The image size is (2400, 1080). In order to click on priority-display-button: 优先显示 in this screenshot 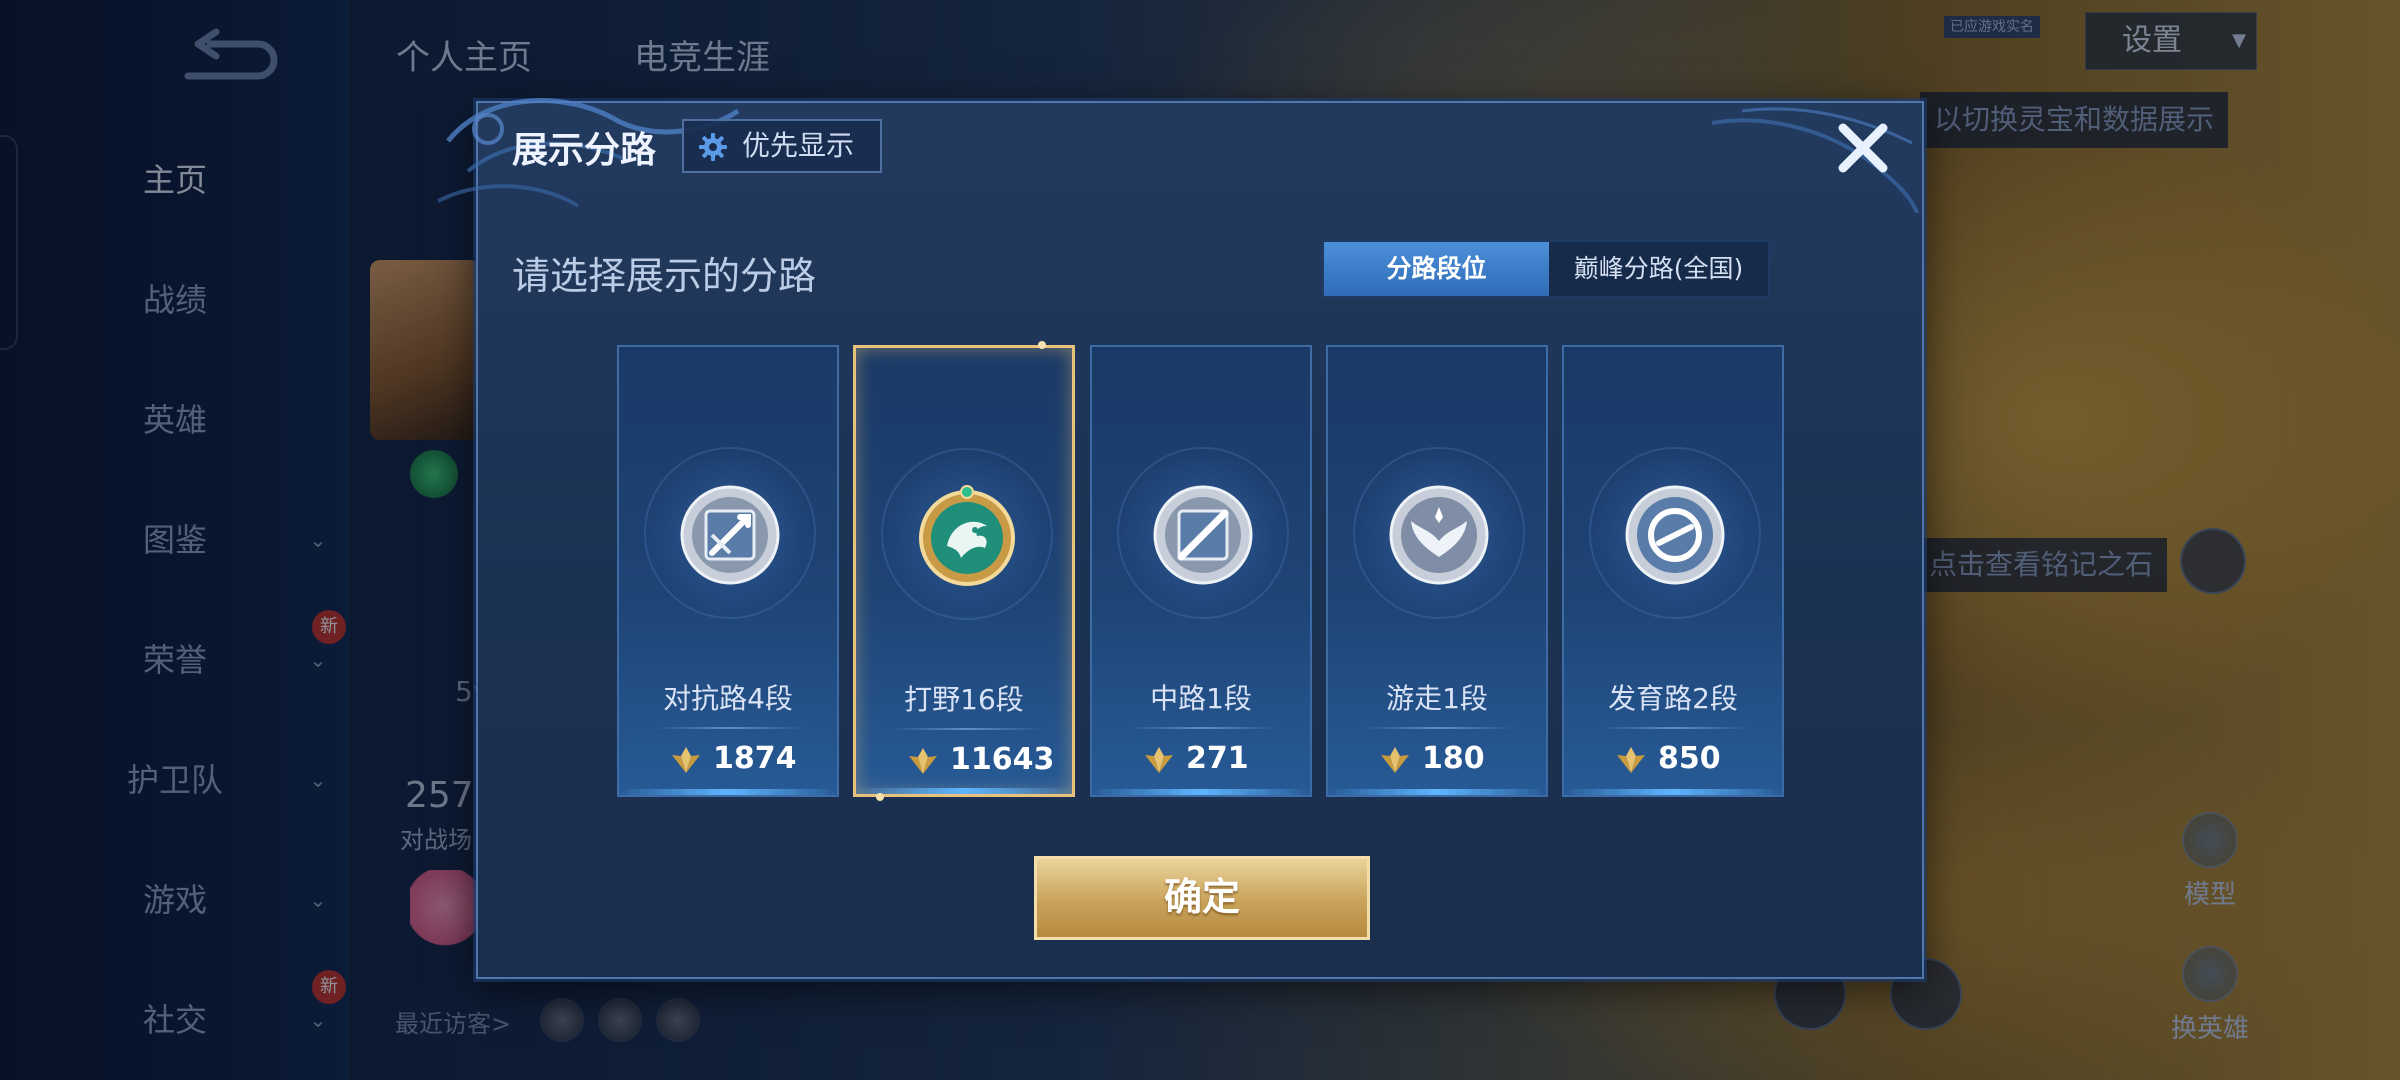, I will do `click(782, 146)`.